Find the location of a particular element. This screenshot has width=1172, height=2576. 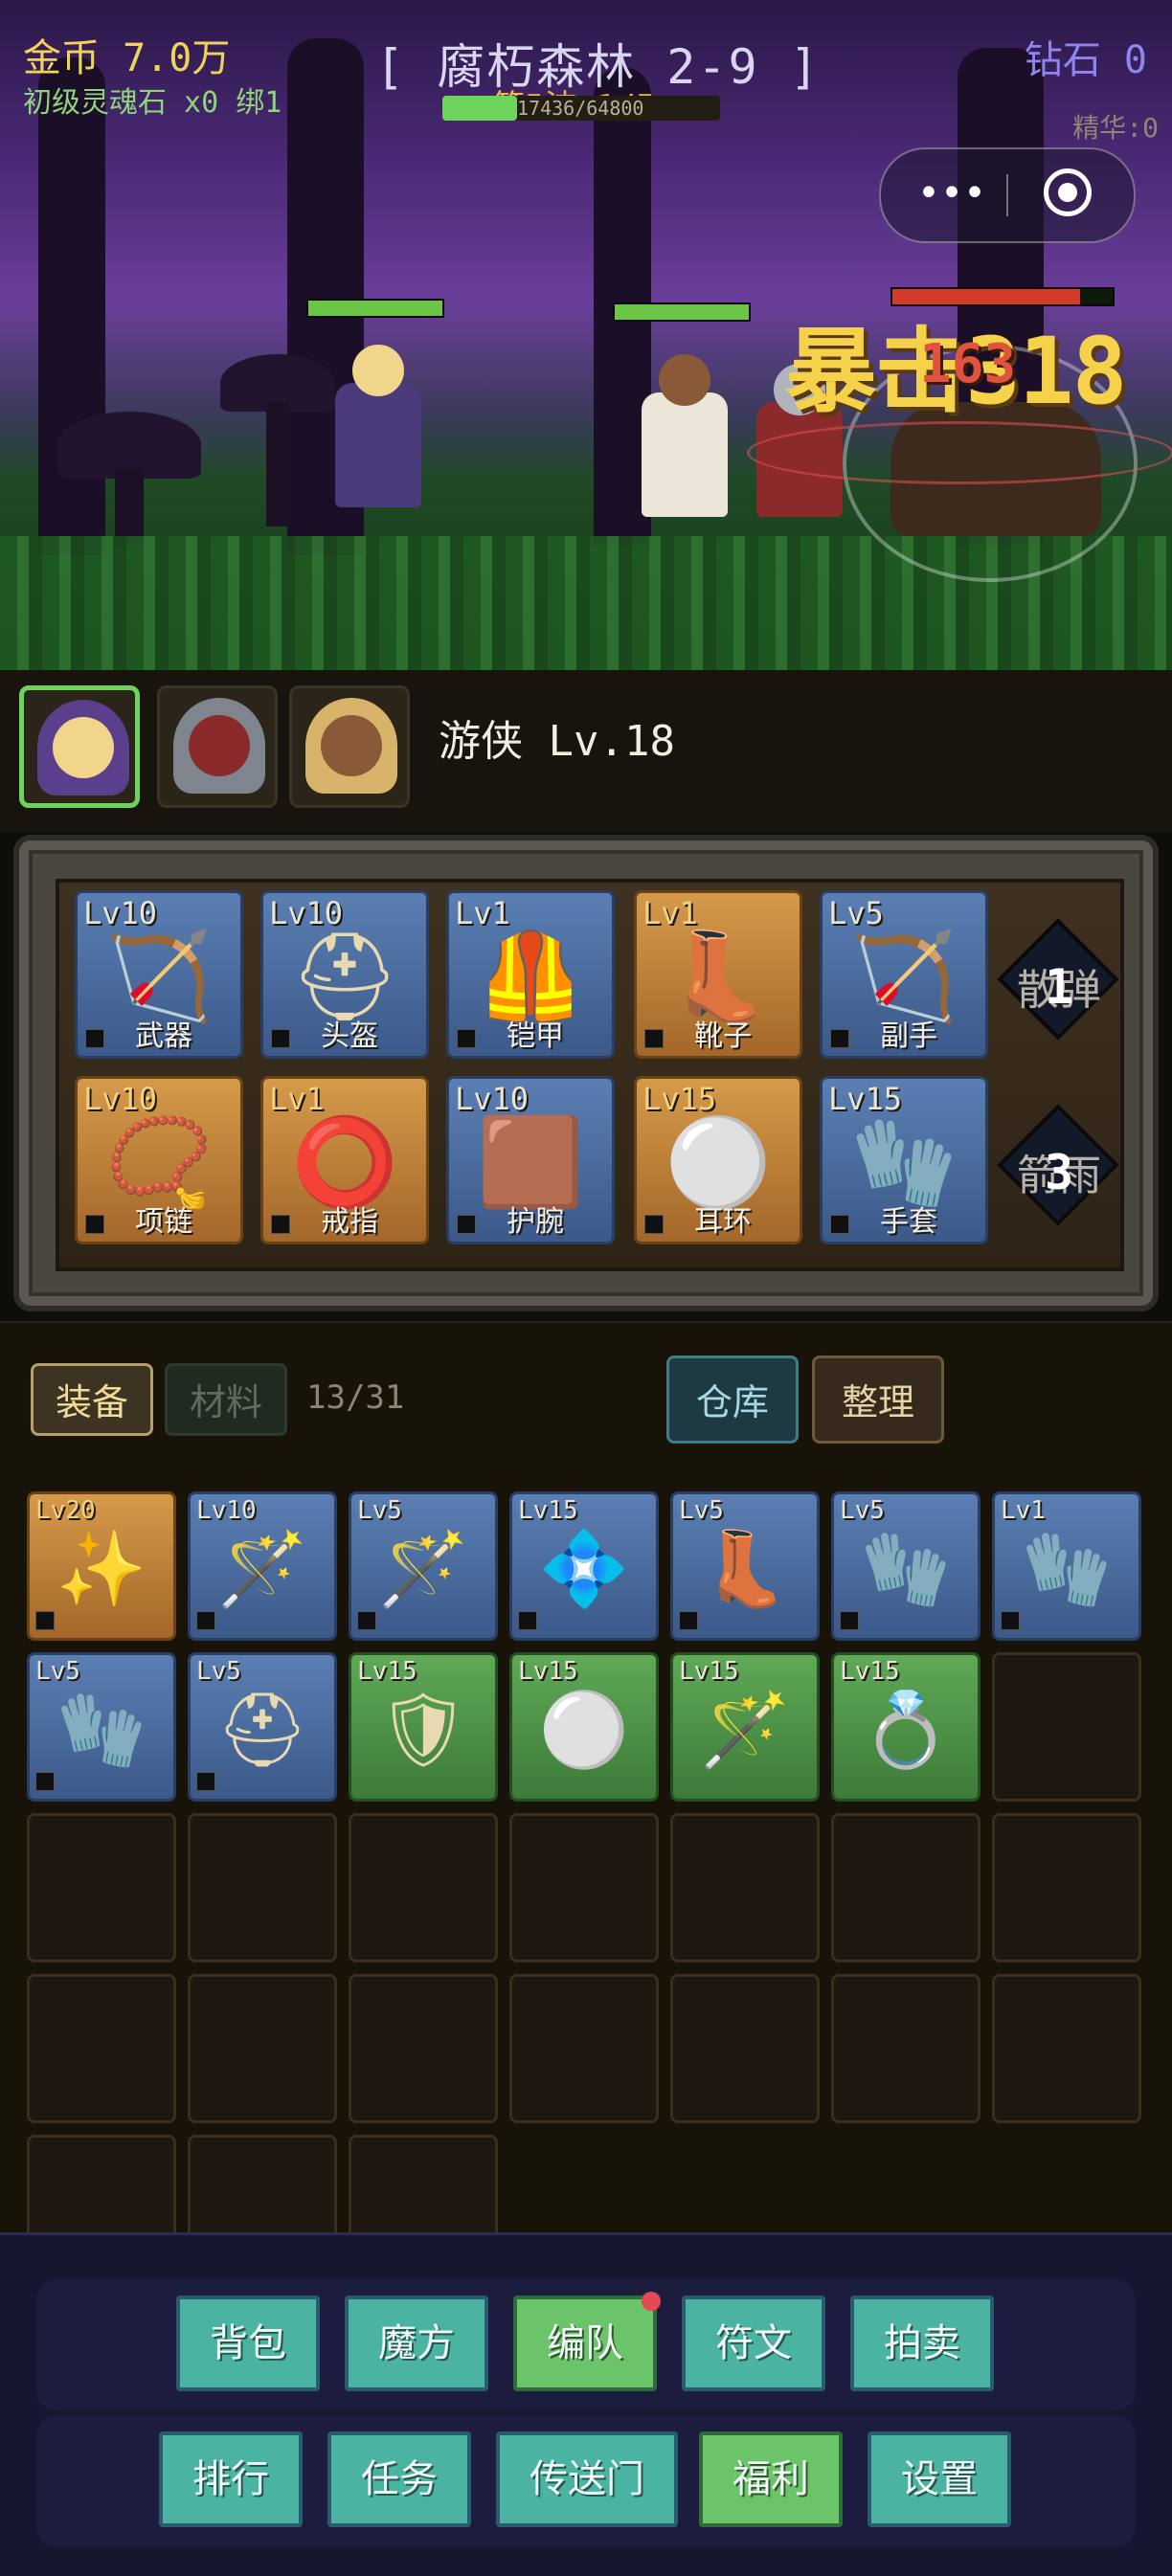

equipment-slot: 🏹 Lv10 武器 is located at coordinates (159, 975).